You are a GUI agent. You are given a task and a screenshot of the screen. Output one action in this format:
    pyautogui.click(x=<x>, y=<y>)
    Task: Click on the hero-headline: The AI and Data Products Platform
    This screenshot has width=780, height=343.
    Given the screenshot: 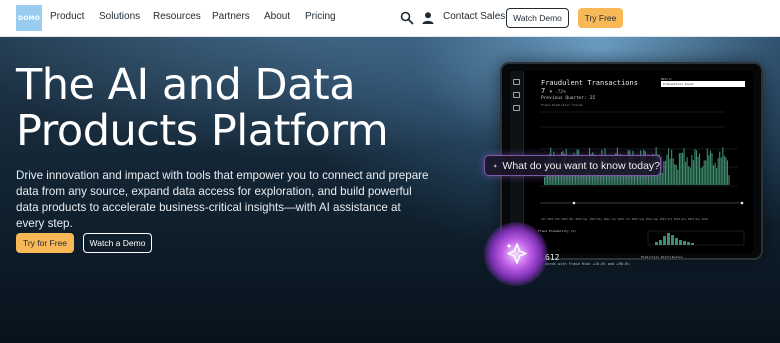 What is the action you would take?
    pyautogui.click(x=202, y=108)
    